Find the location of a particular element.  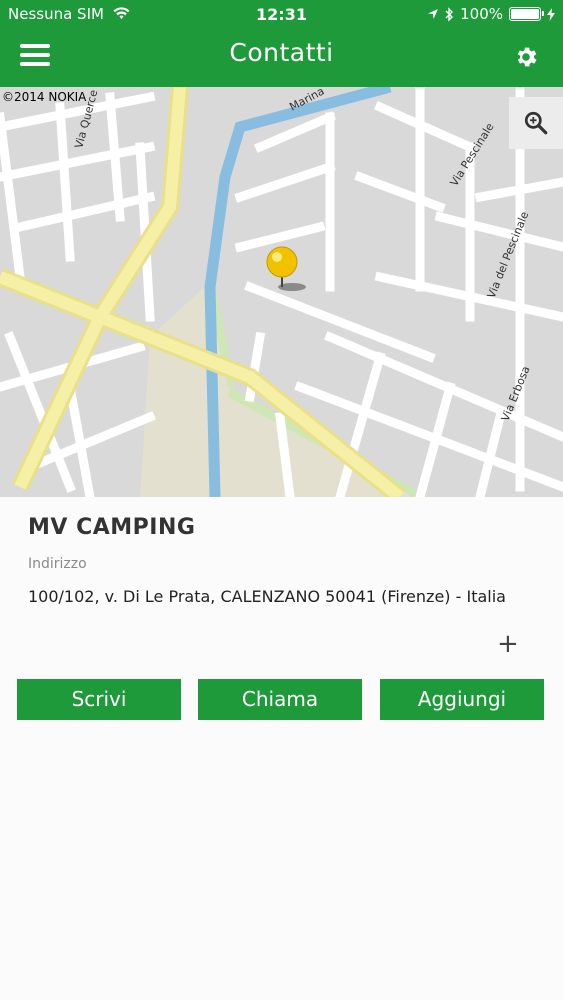

add-contact-button: Aggiungi is located at coordinates (462, 699).